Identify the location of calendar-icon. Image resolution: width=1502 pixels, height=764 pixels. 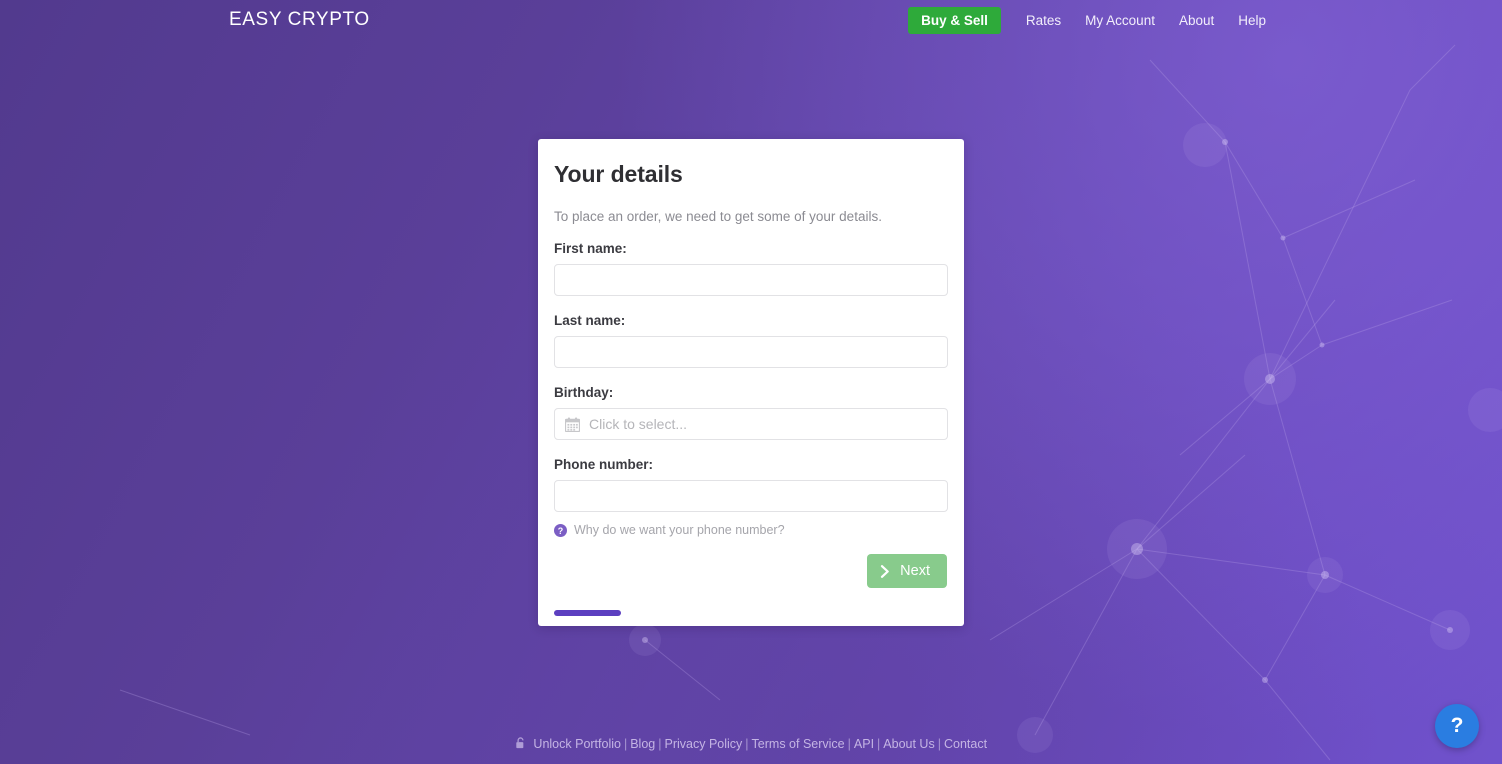
(572, 424).